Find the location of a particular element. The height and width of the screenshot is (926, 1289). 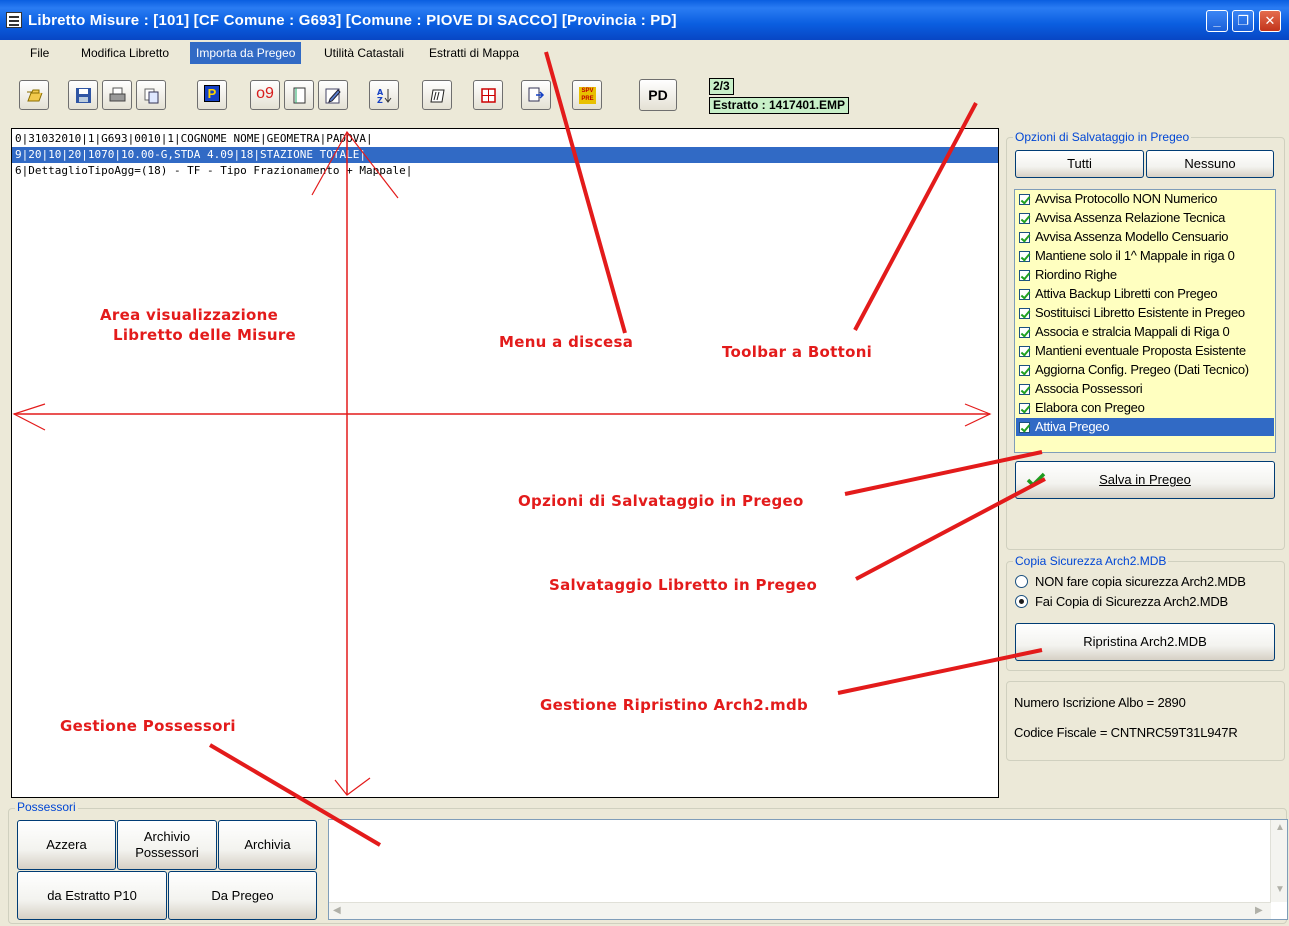

da-pregeo-button: Da Pregeo is located at coordinates (242, 895).